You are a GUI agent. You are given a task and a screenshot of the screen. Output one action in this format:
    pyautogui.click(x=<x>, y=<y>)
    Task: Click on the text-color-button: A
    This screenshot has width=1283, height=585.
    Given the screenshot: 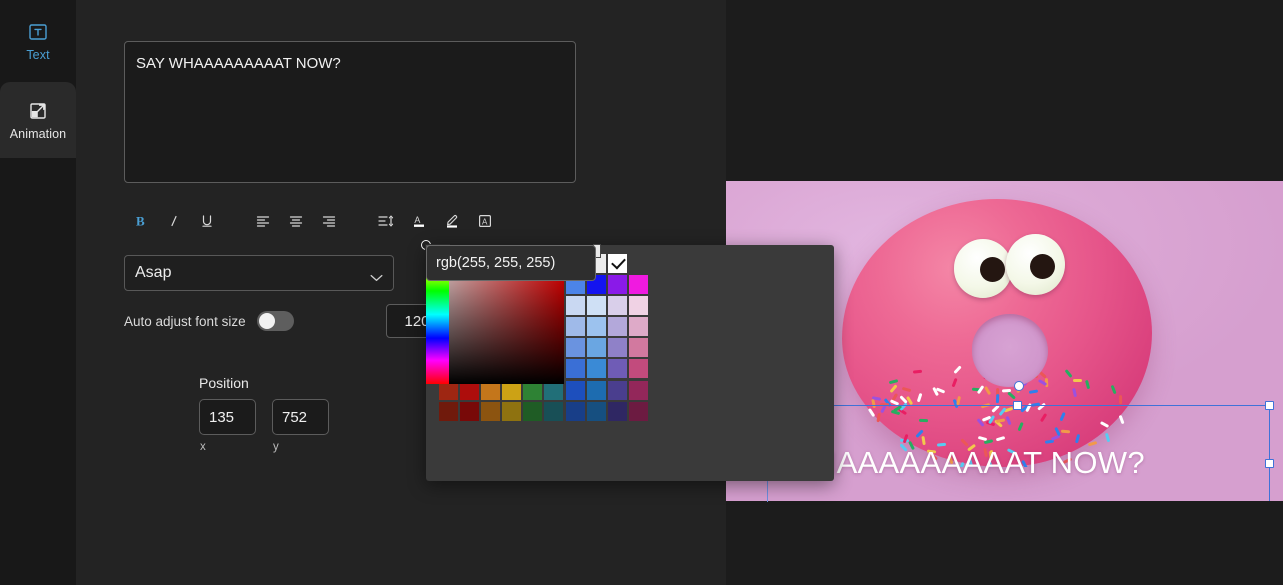 What is the action you would take?
    pyautogui.click(x=418, y=221)
    